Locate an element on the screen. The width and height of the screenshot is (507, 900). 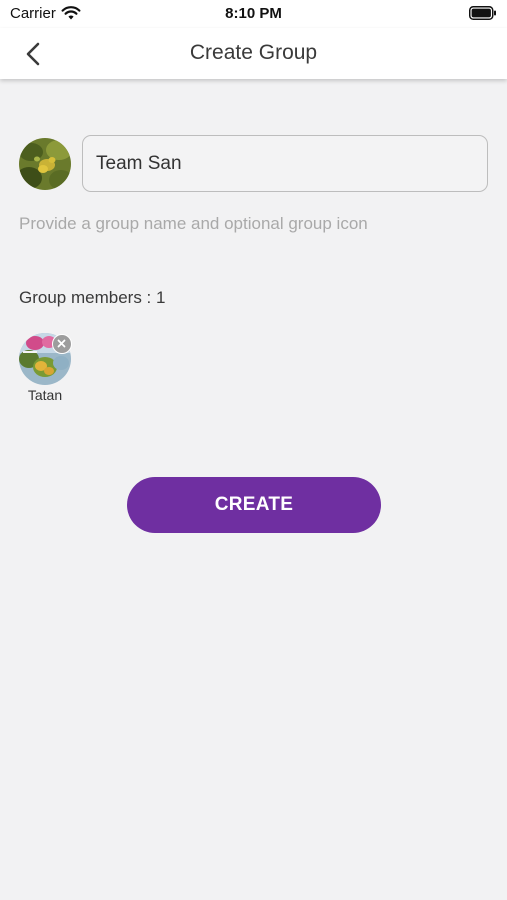
group-icon-picker is located at coordinates (45, 164).